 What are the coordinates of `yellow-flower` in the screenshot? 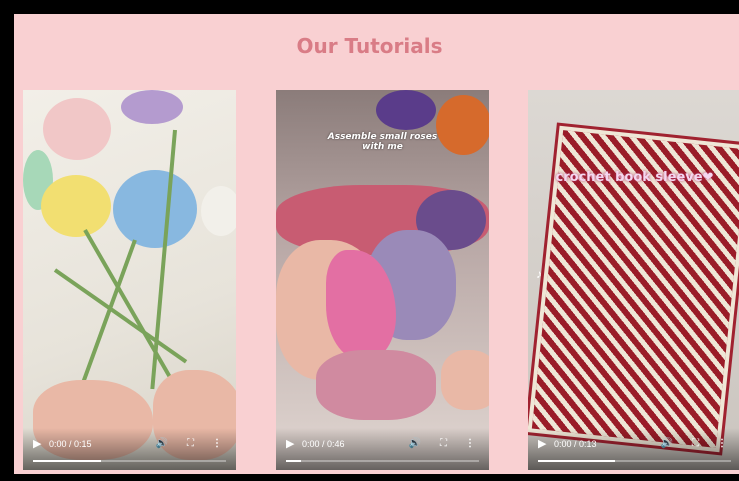 It's located at (76, 206).